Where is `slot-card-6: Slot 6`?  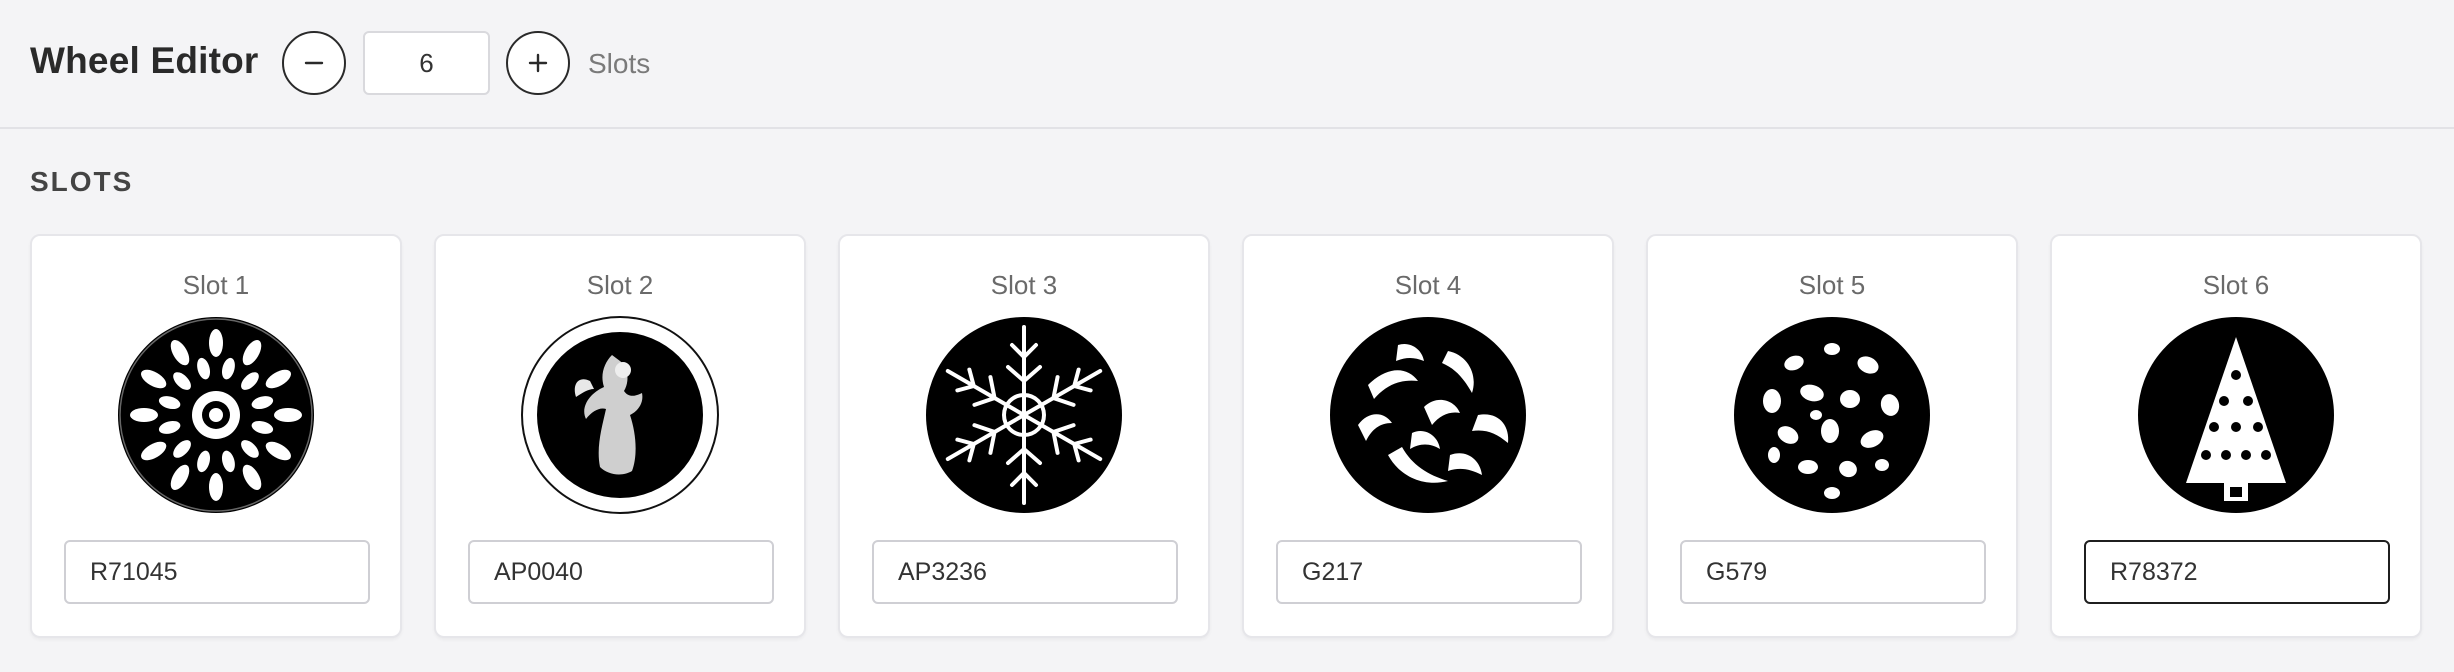
slot-card-6: Slot 6 is located at coordinates (2236, 436).